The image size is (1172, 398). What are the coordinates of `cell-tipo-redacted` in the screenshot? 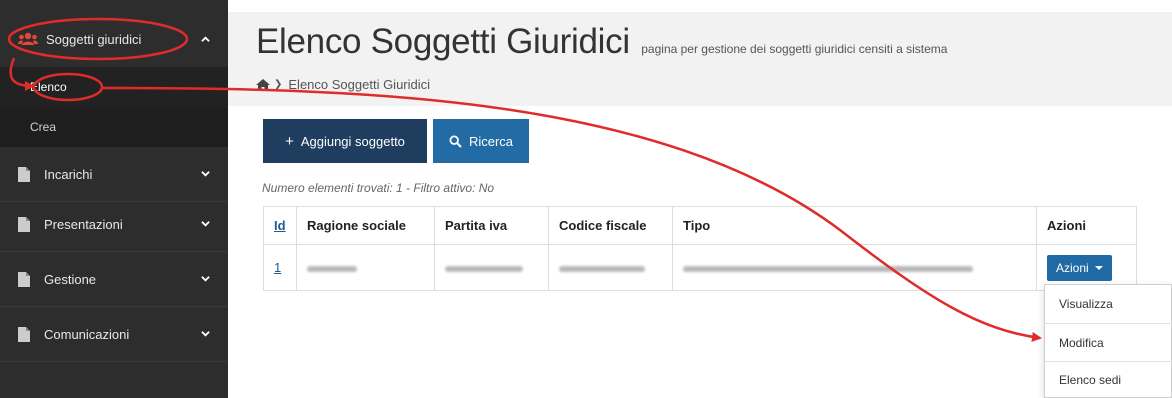 It's located at (854, 267).